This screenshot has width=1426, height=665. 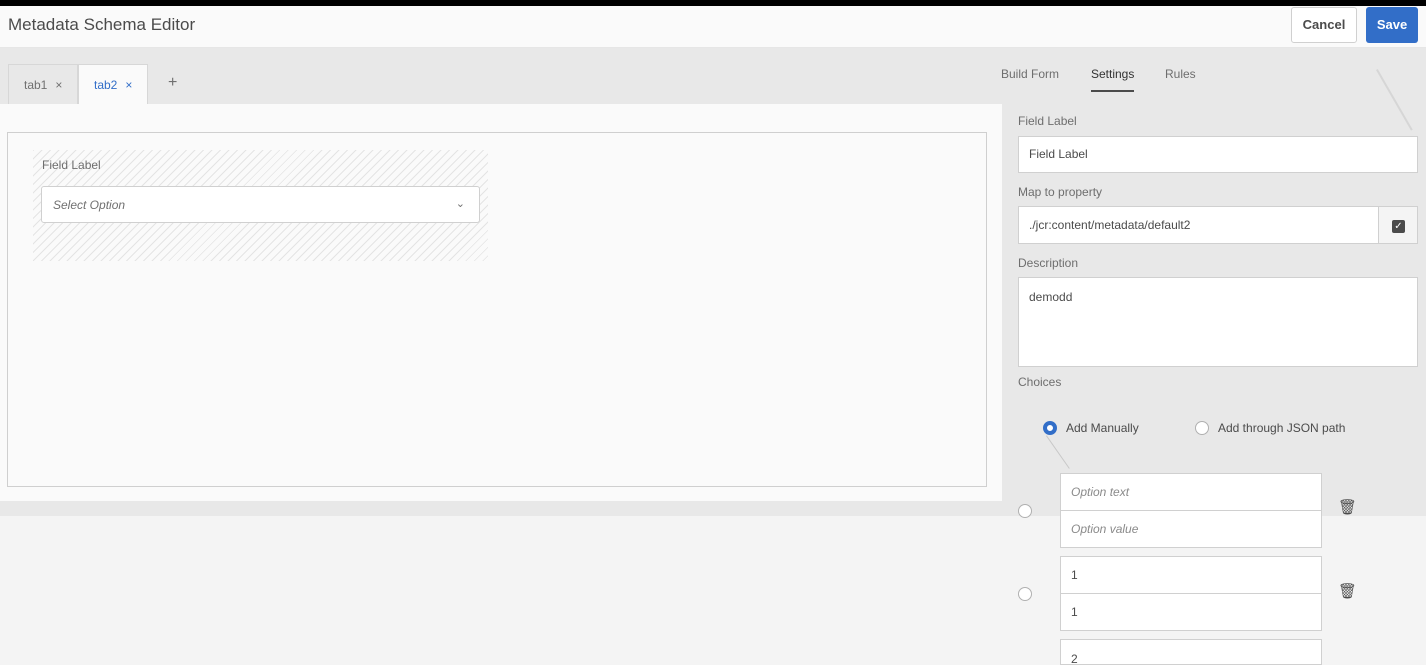 What do you see at coordinates (1050, 428) in the screenshot?
I see `radio-add-manually` at bounding box center [1050, 428].